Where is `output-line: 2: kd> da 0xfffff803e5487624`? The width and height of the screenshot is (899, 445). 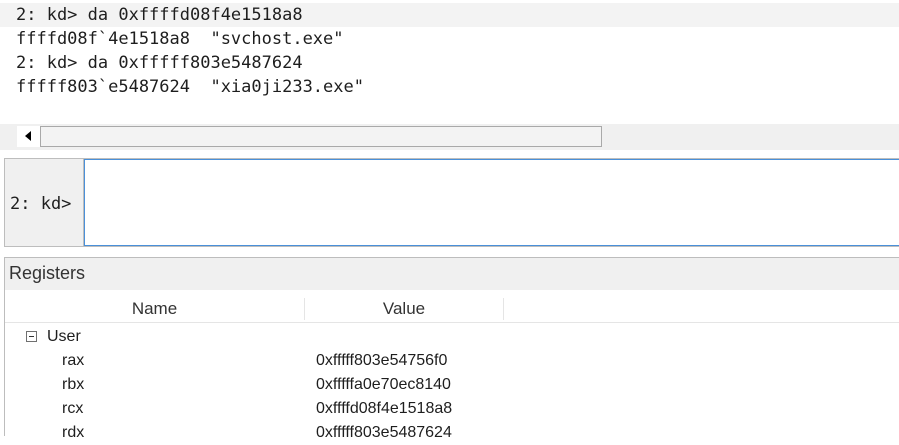 output-line: 2: kd> da 0xfffff803e5487624 is located at coordinates (159, 63).